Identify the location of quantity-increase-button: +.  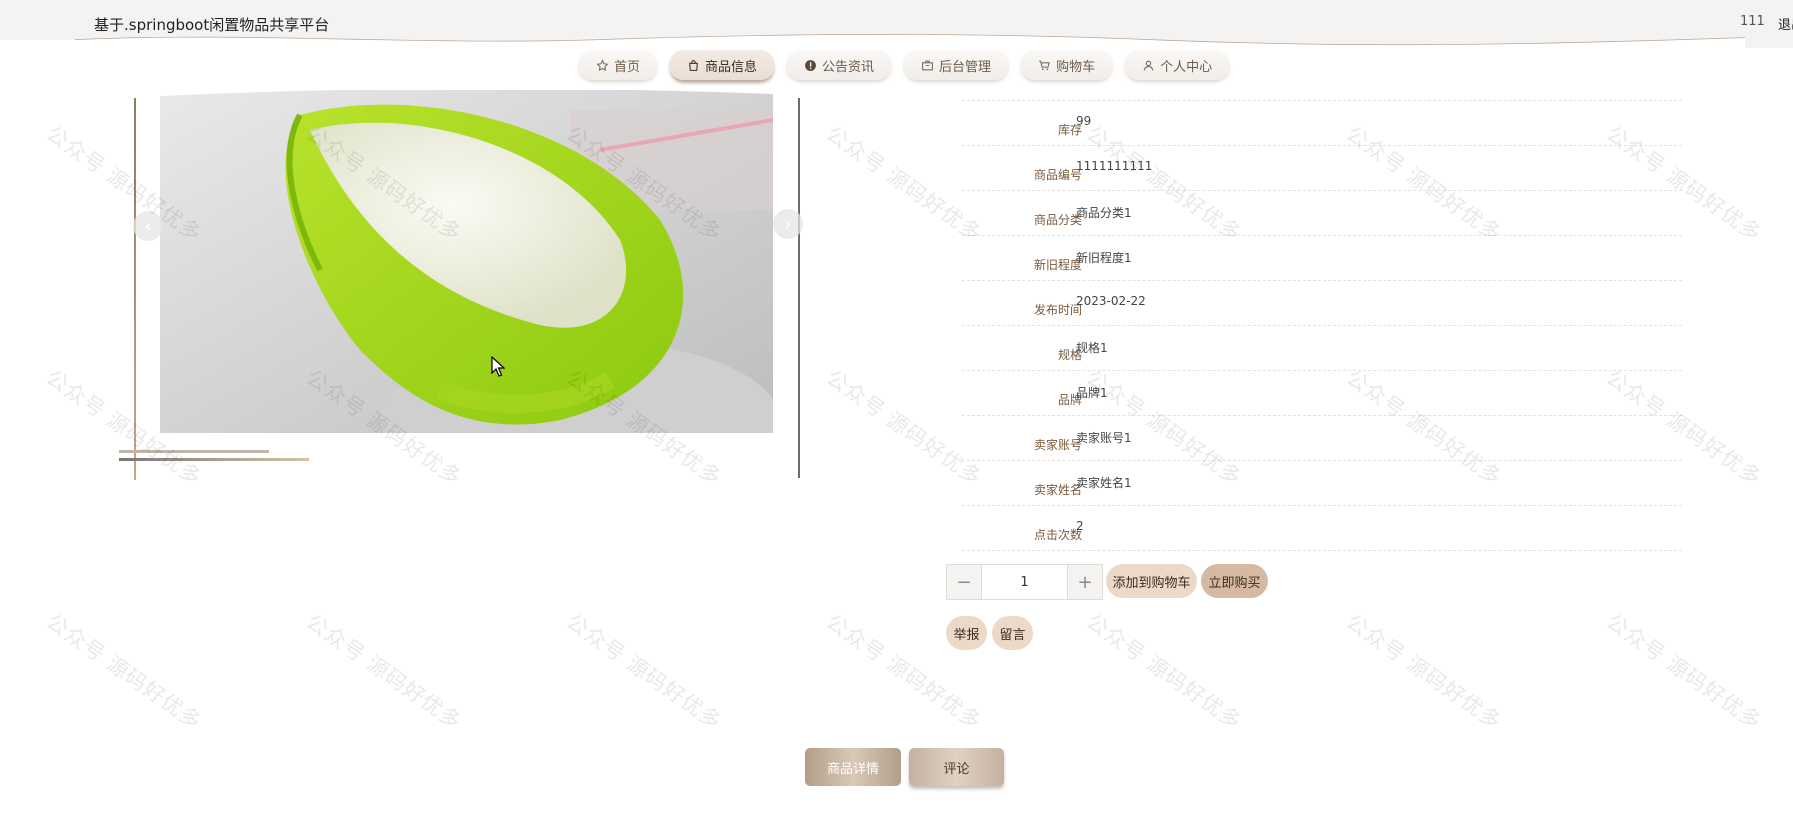
(1085, 582).